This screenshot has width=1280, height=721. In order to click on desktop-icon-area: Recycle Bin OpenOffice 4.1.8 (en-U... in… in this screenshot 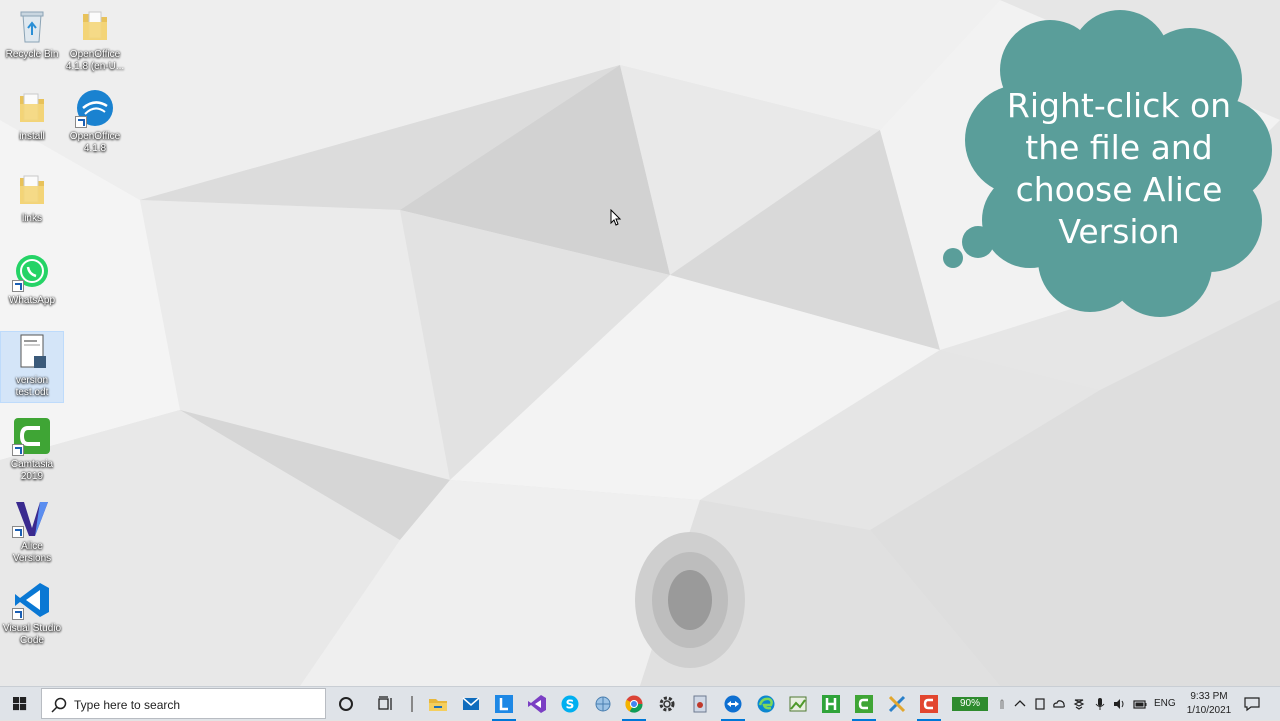, I will do `click(65, 343)`.